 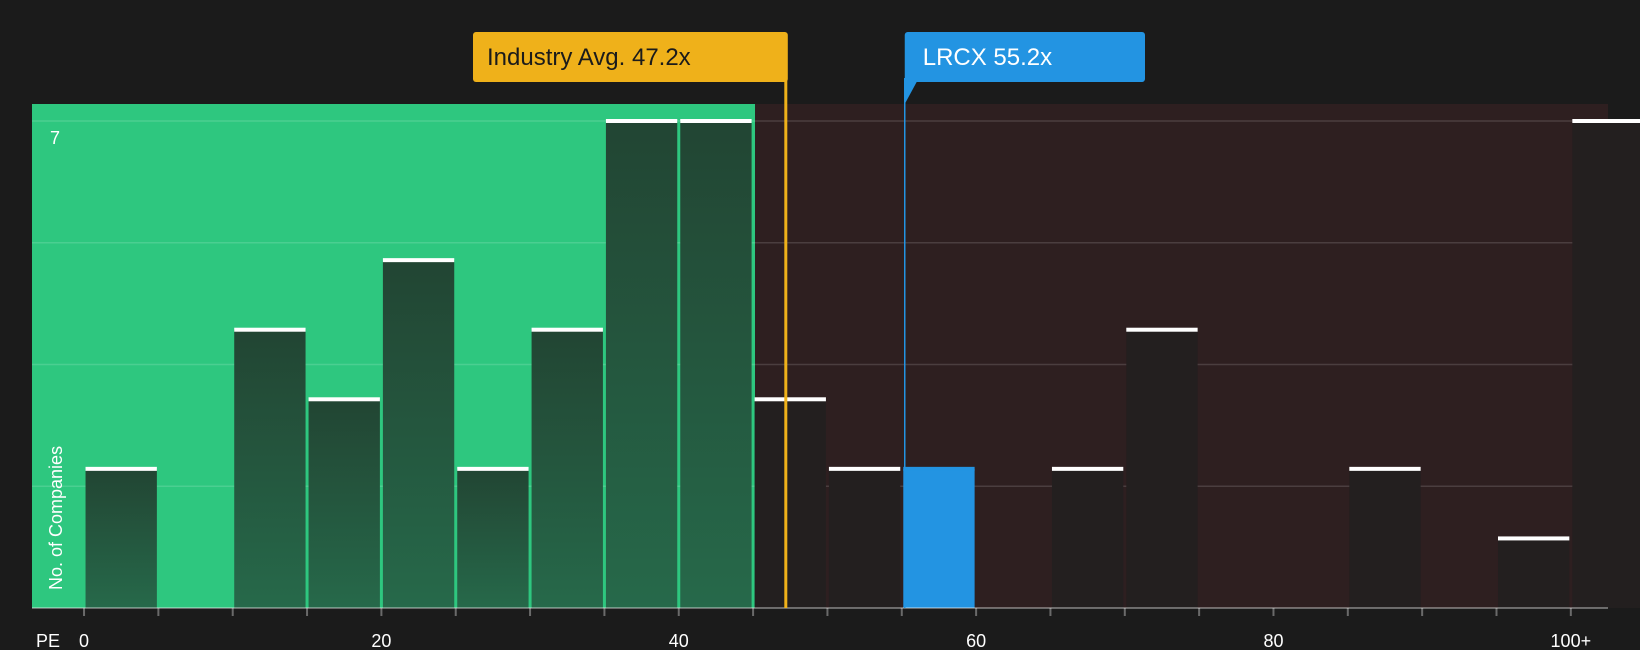 What do you see at coordinates (1273, 640) in the screenshot?
I see `x-tick-label: 80` at bounding box center [1273, 640].